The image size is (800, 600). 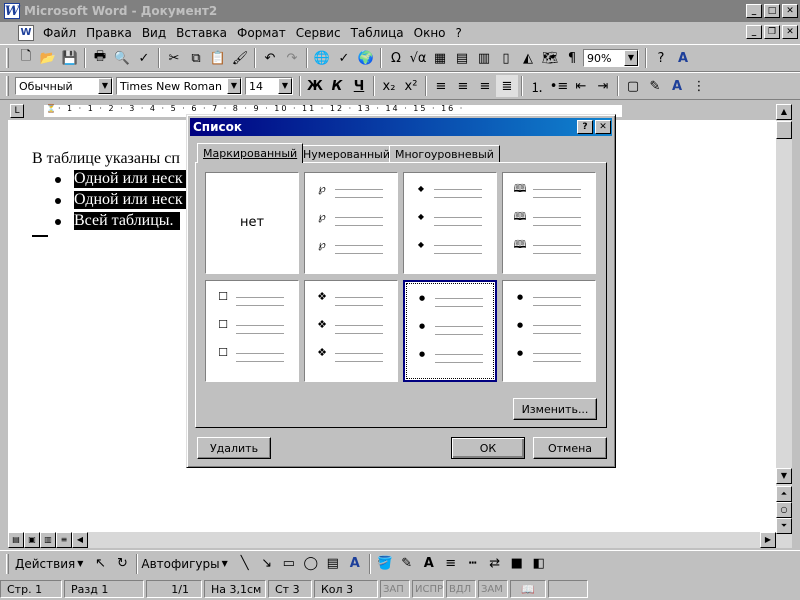 What do you see at coordinates (418, 58) in the screenshot?
I see `equation-icon: √α` at bounding box center [418, 58].